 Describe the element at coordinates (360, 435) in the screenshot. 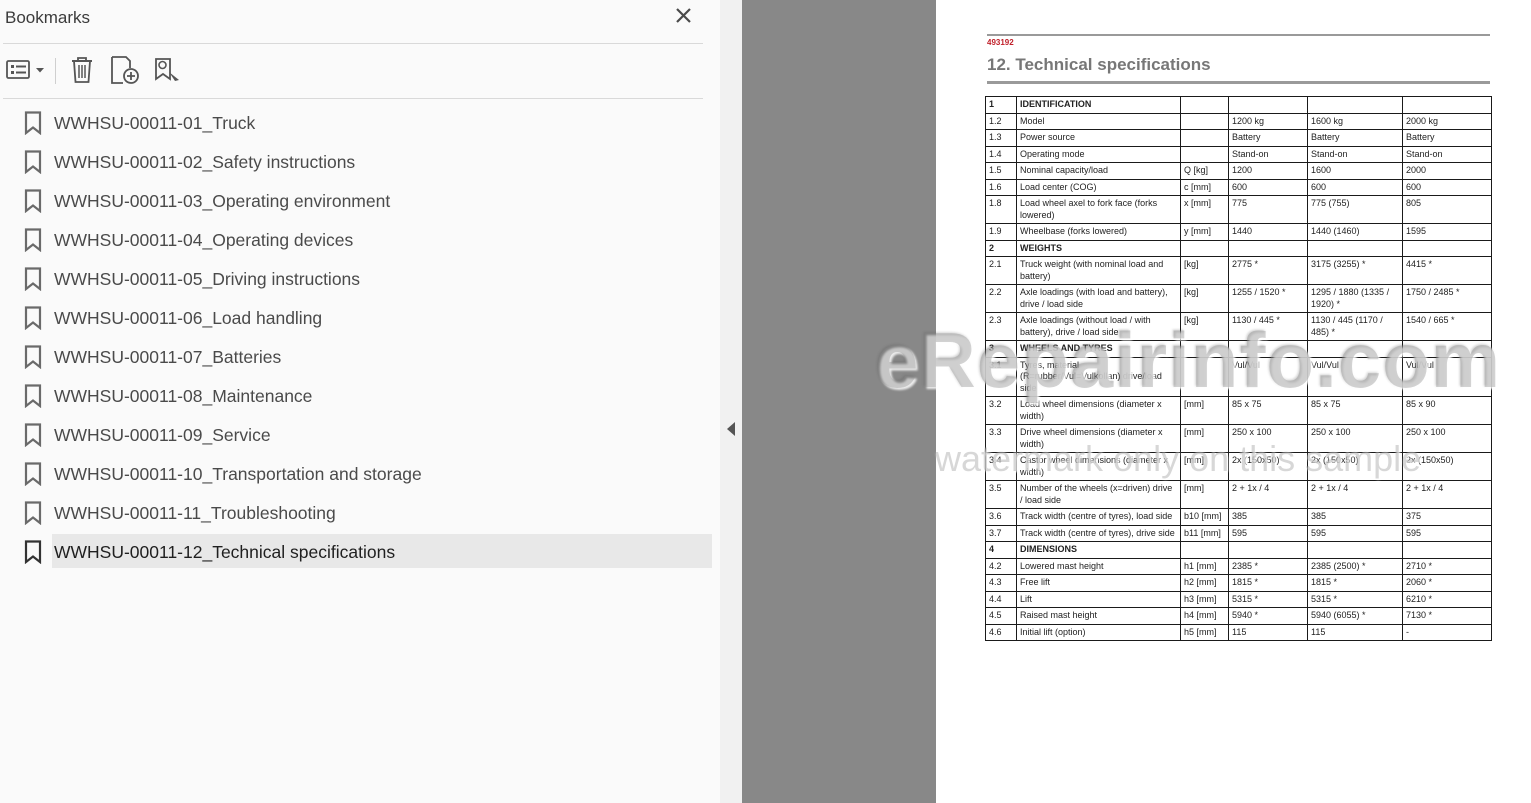

I see `bookmark-item: WWHSU-00011-09_Service` at that location.